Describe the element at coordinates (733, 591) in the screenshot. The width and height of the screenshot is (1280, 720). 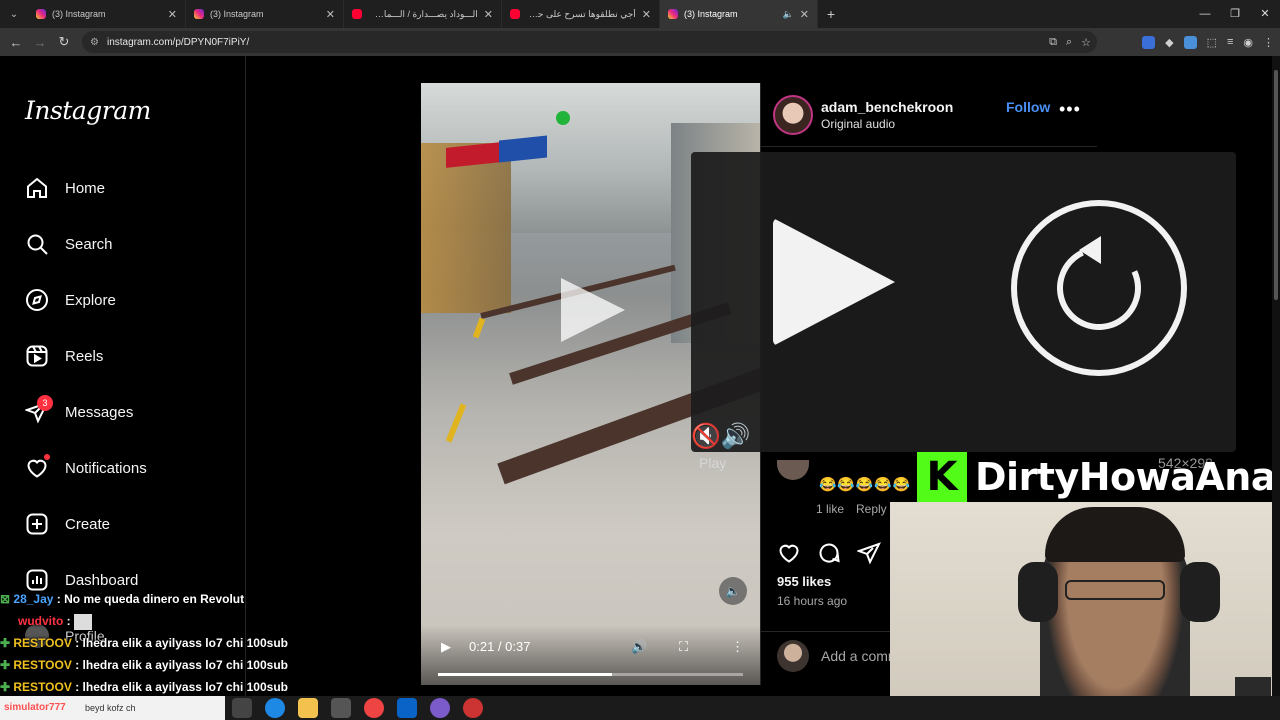
I see `volume-icon: 🔈` at that location.